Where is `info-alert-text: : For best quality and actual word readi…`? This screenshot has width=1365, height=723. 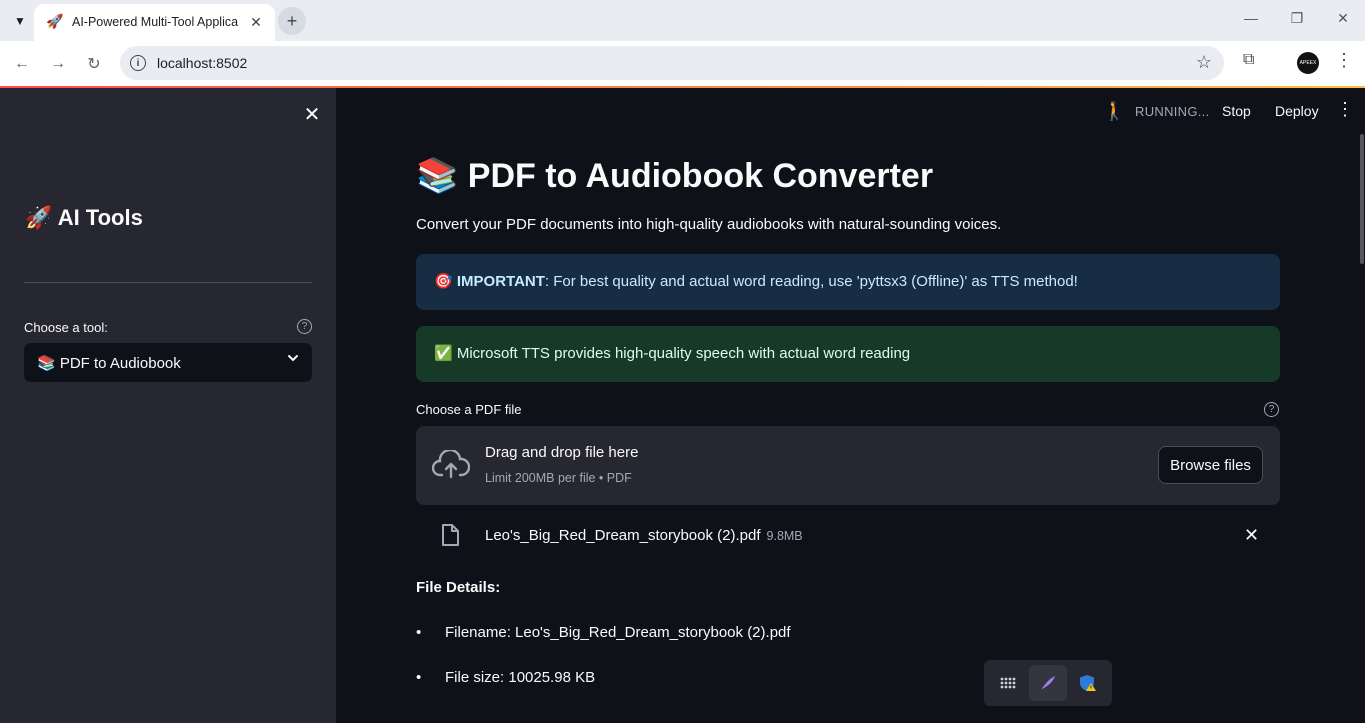
info-alert-text: : For best quality and actual word readi… is located at coordinates (811, 281).